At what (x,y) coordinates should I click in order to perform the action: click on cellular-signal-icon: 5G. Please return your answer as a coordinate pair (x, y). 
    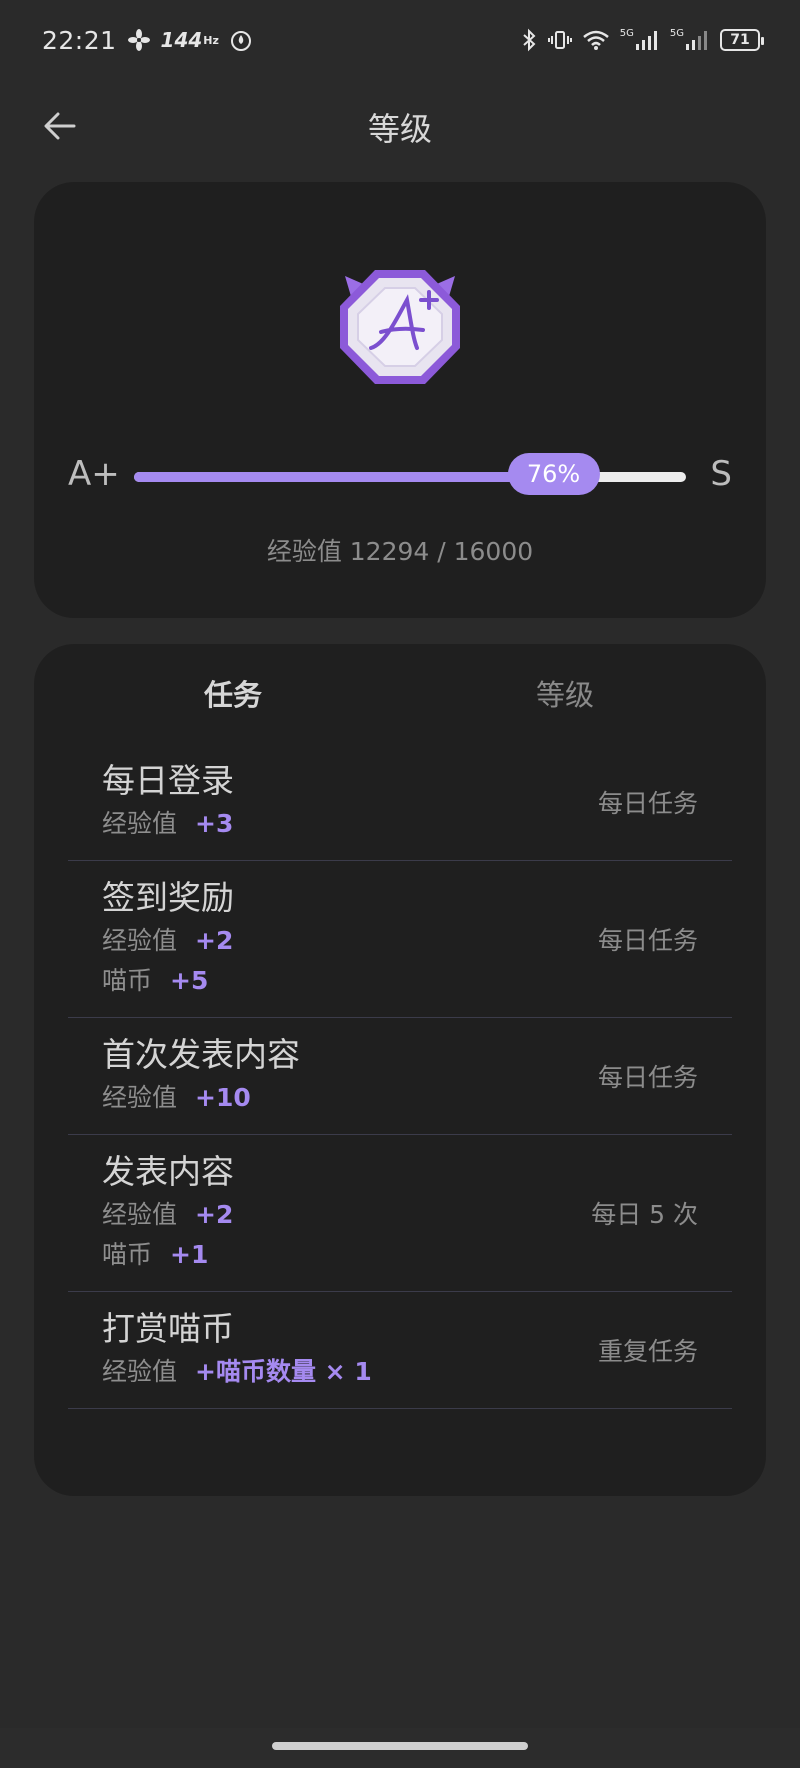
    Looking at the image, I should click on (640, 40).